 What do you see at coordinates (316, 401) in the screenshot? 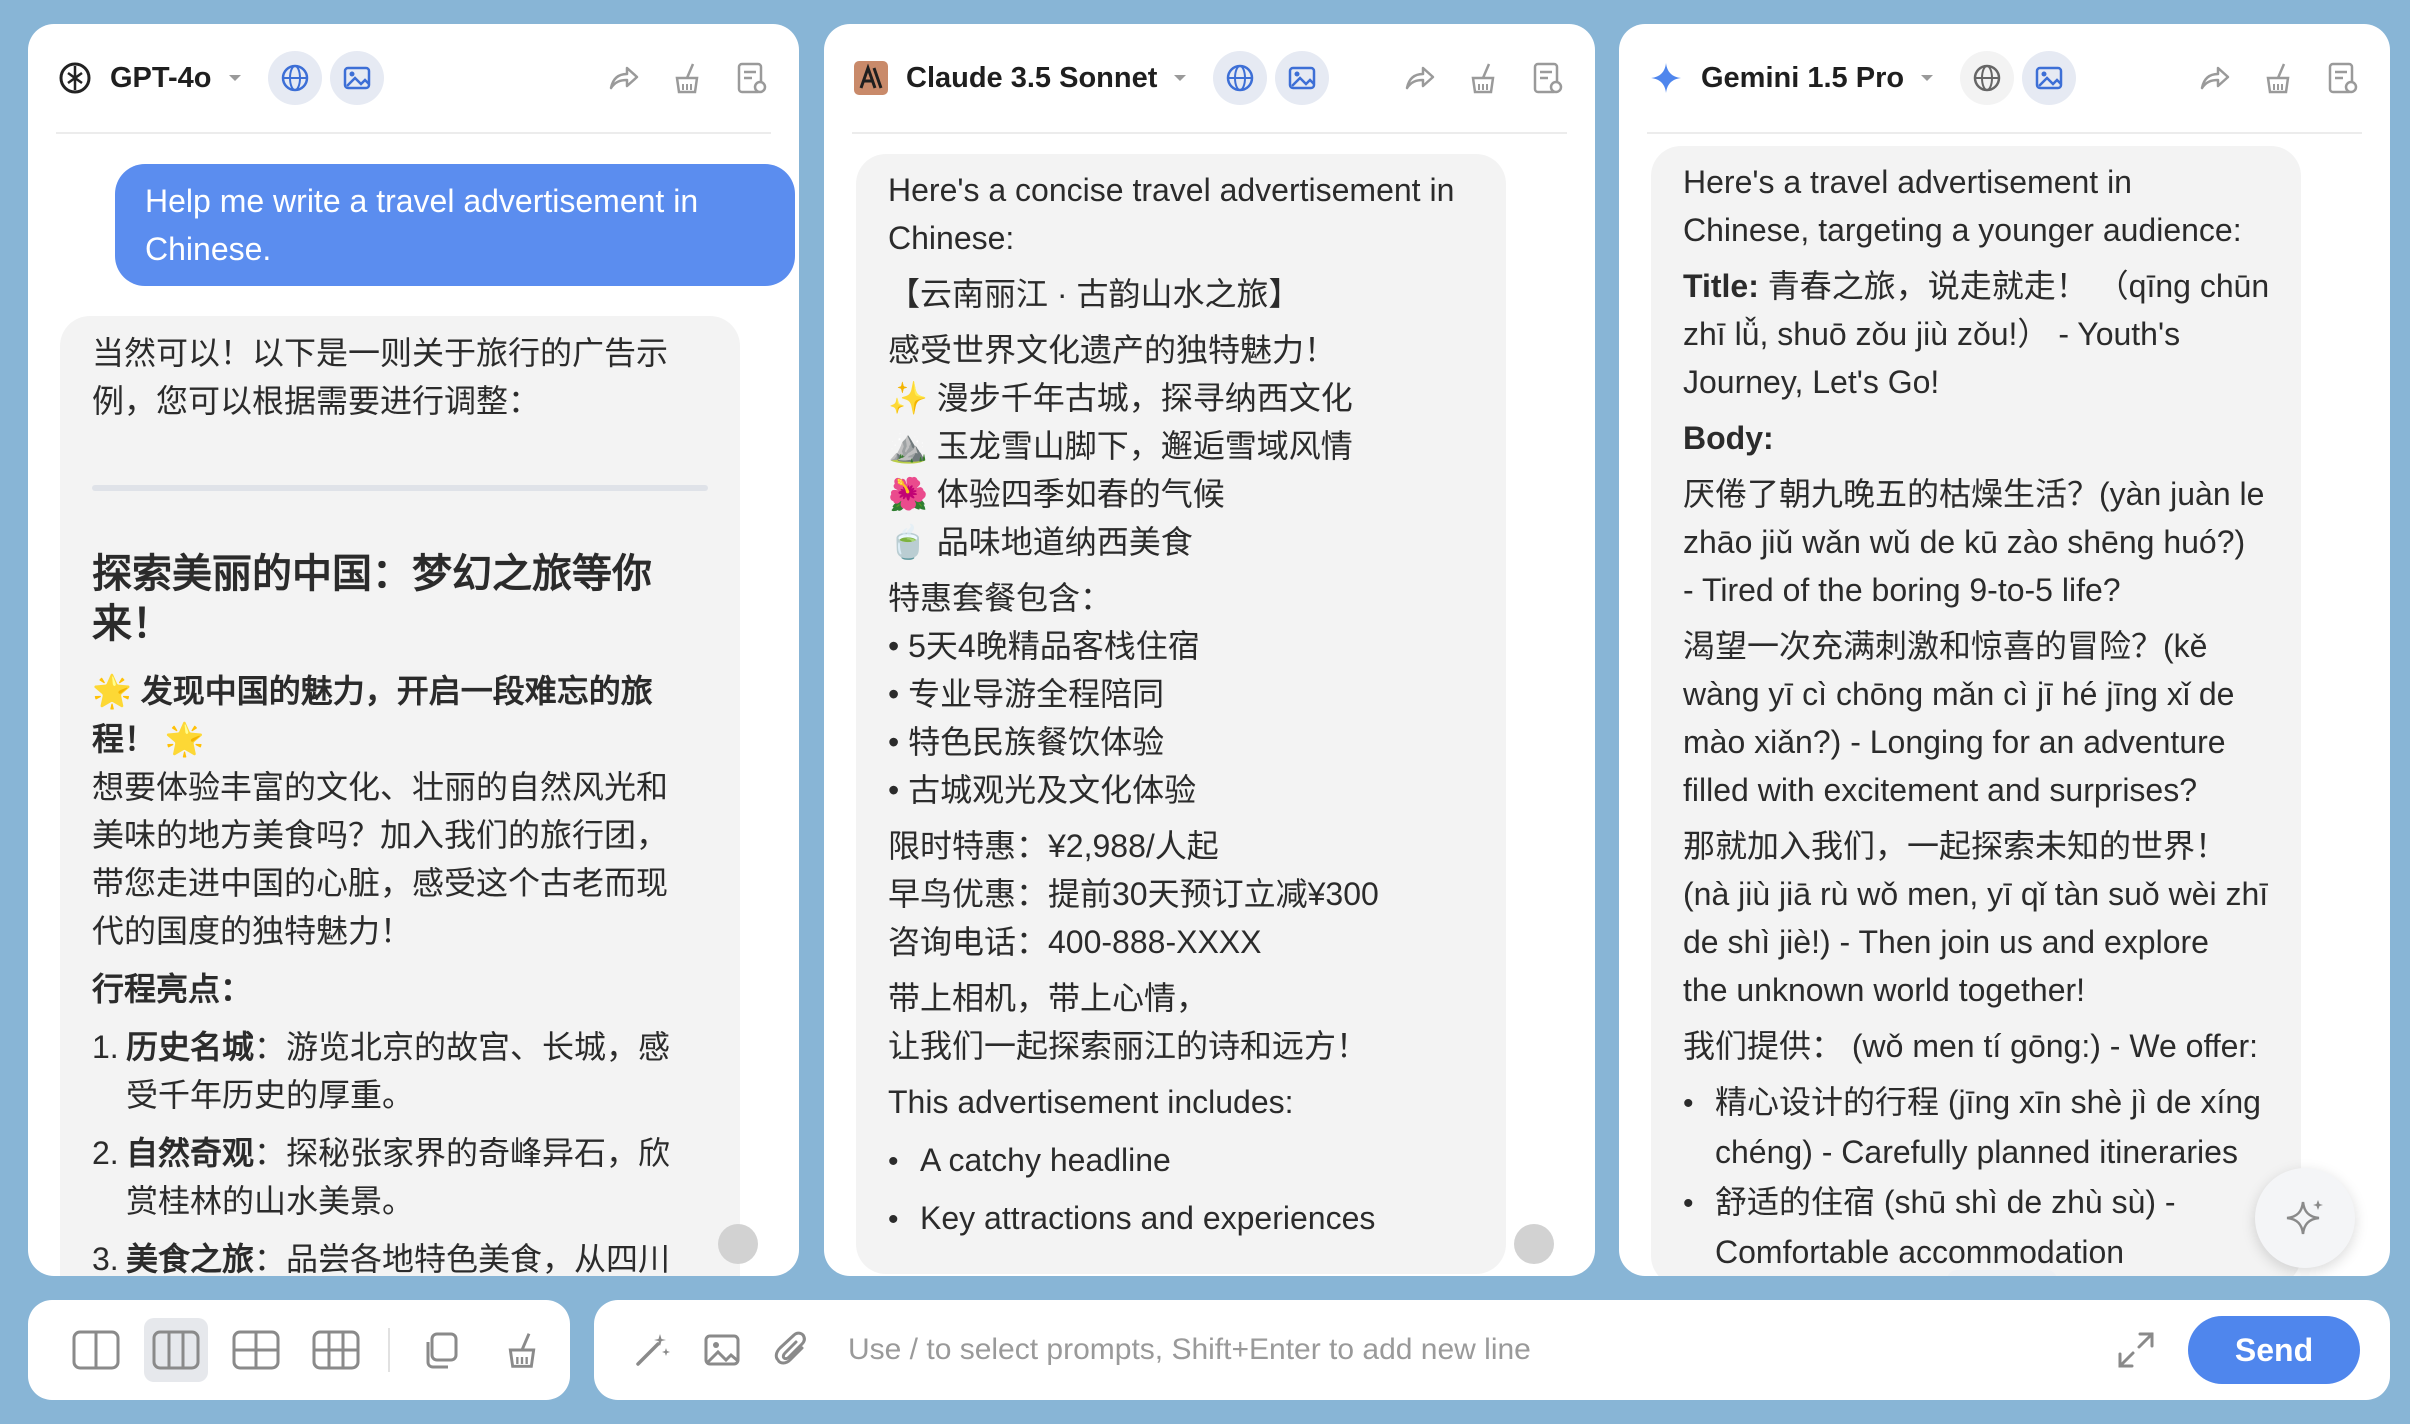
I see `message-text: 例，您可以根据需要进行调整：` at bounding box center [316, 401].